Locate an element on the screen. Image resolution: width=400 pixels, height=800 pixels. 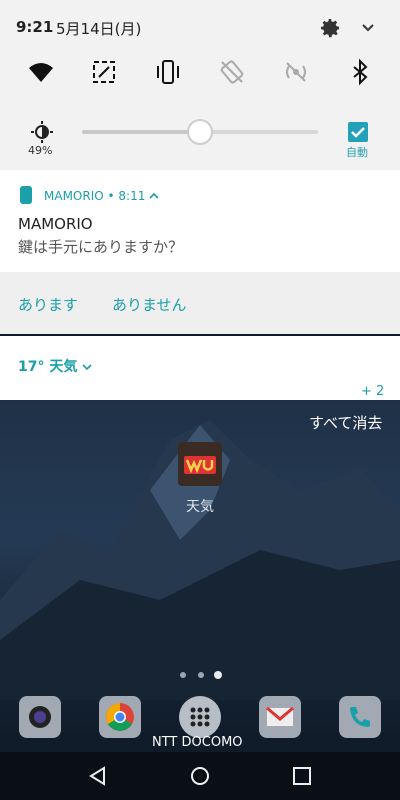
phone-app-icon is located at coordinates (360, 717).